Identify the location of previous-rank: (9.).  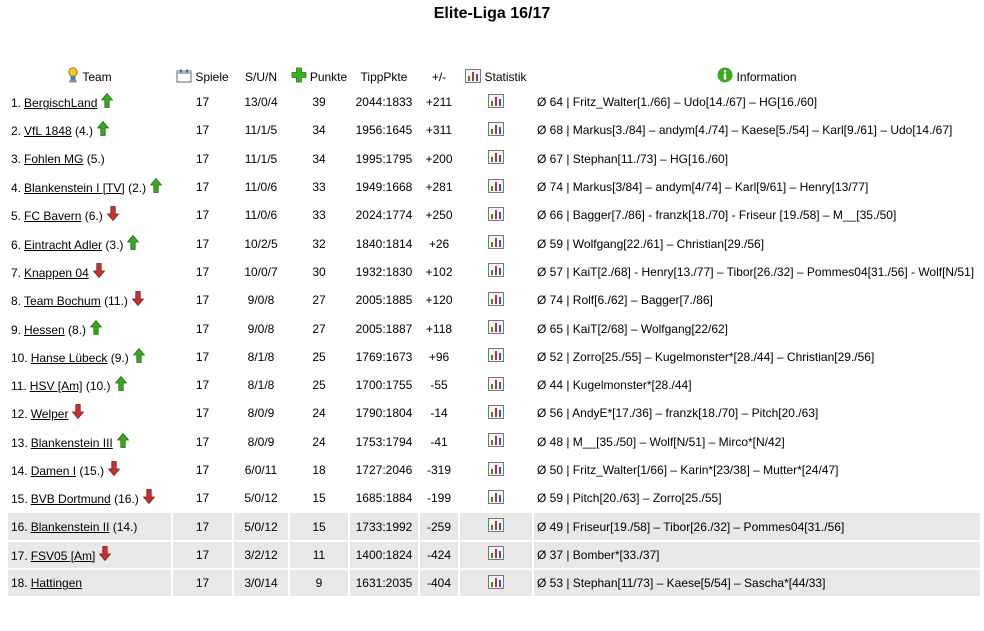
(119, 357).